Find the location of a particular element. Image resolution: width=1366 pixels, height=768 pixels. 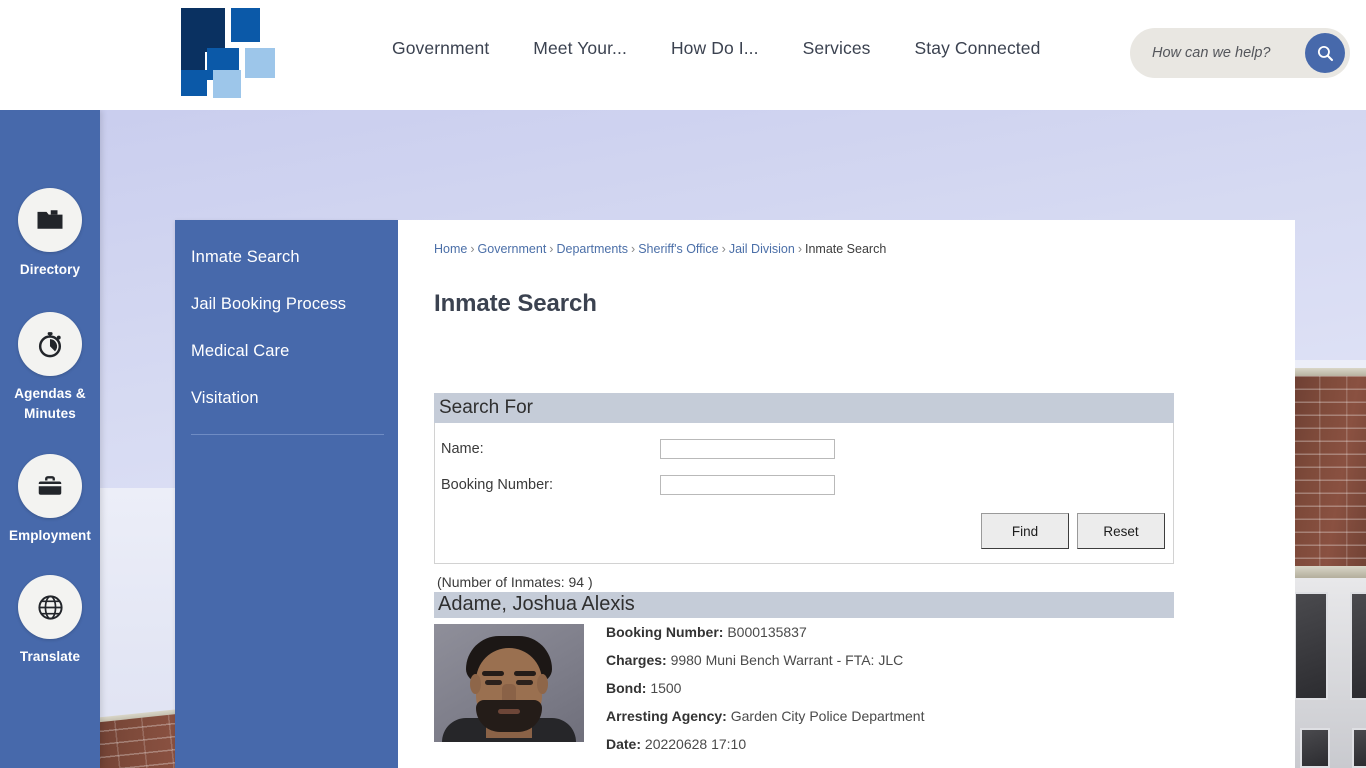

name-form-row: Name: is located at coordinates (804, 449).